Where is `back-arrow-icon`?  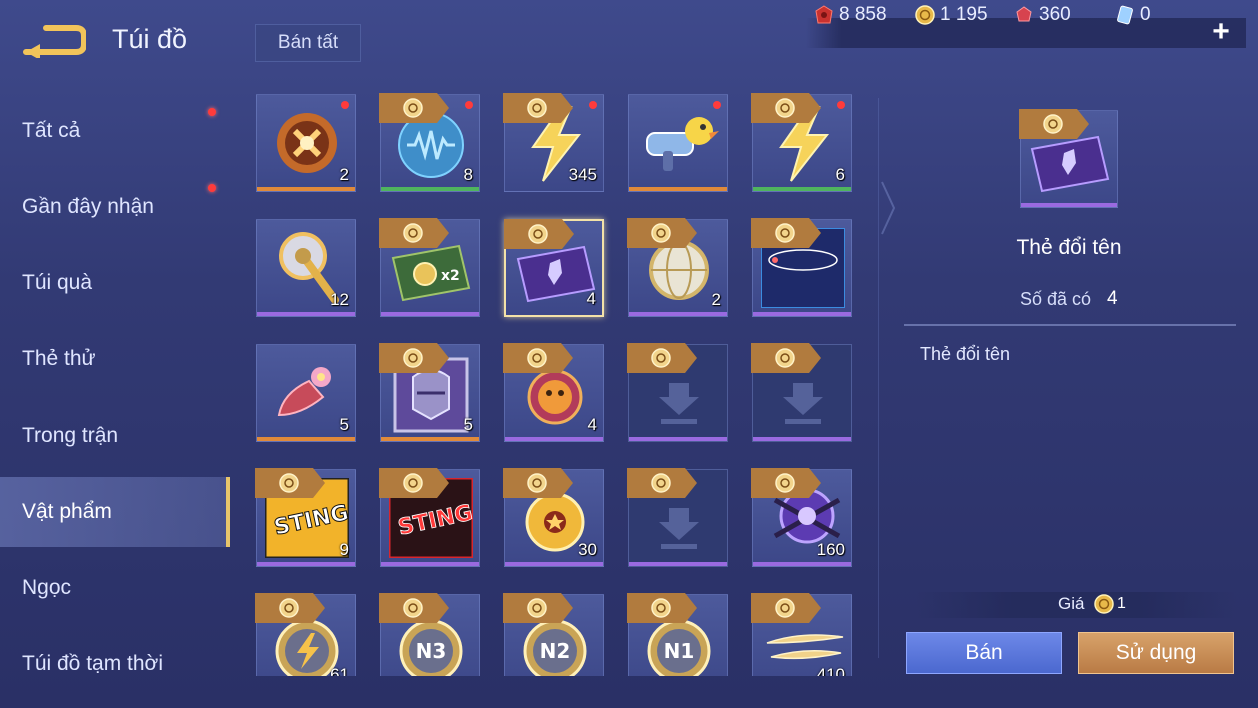
back-arrow-icon is located at coordinates (55, 42).